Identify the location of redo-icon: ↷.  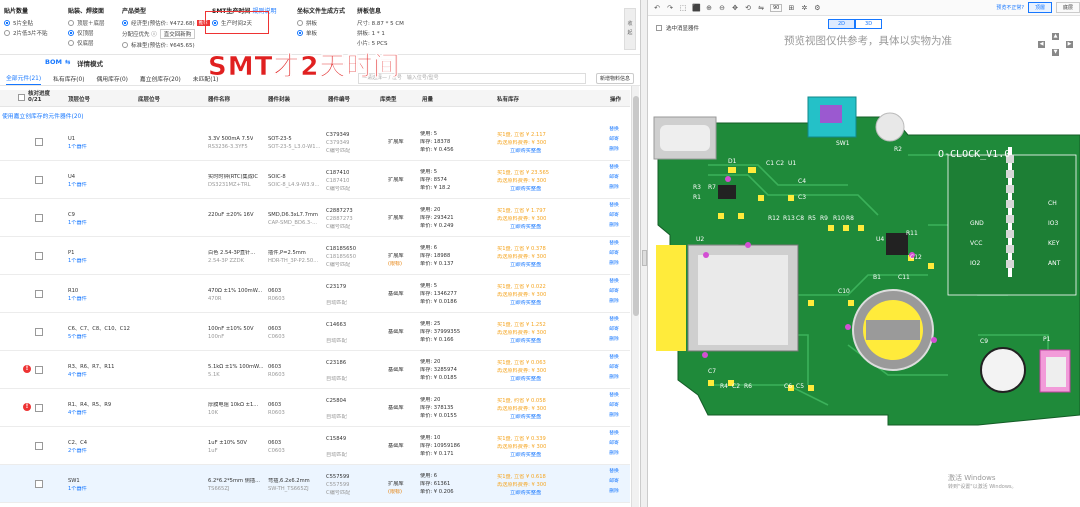
(670, 8).